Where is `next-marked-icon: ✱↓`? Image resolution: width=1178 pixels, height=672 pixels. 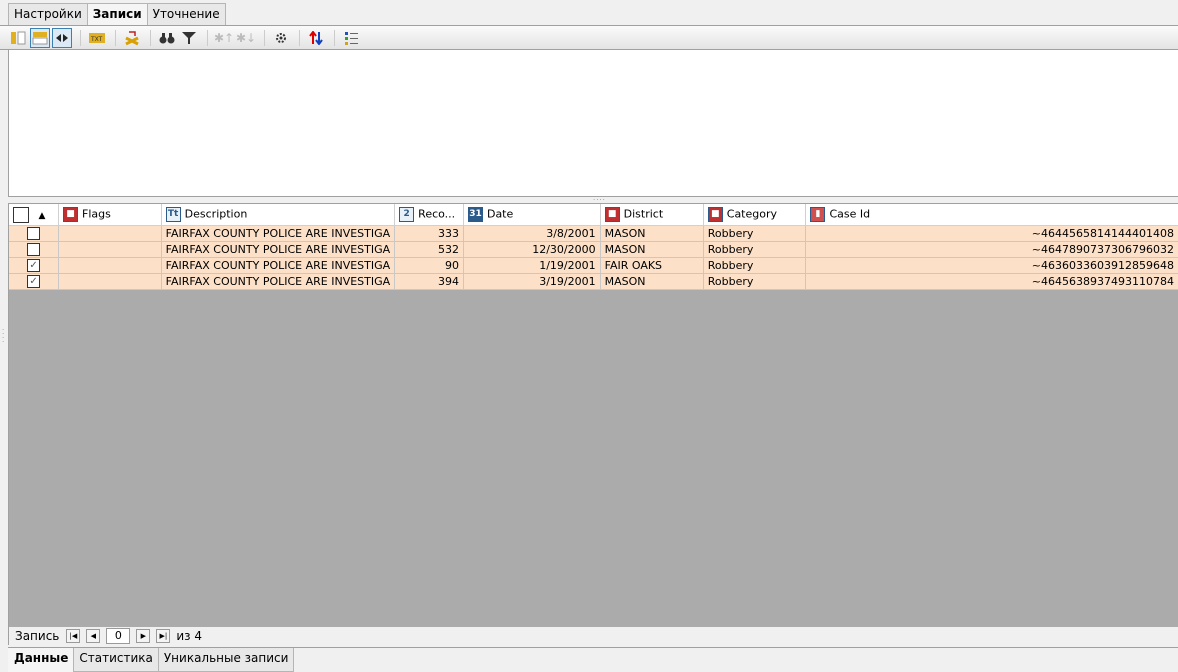 next-marked-icon: ✱↓ is located at coordinates (246, 38).